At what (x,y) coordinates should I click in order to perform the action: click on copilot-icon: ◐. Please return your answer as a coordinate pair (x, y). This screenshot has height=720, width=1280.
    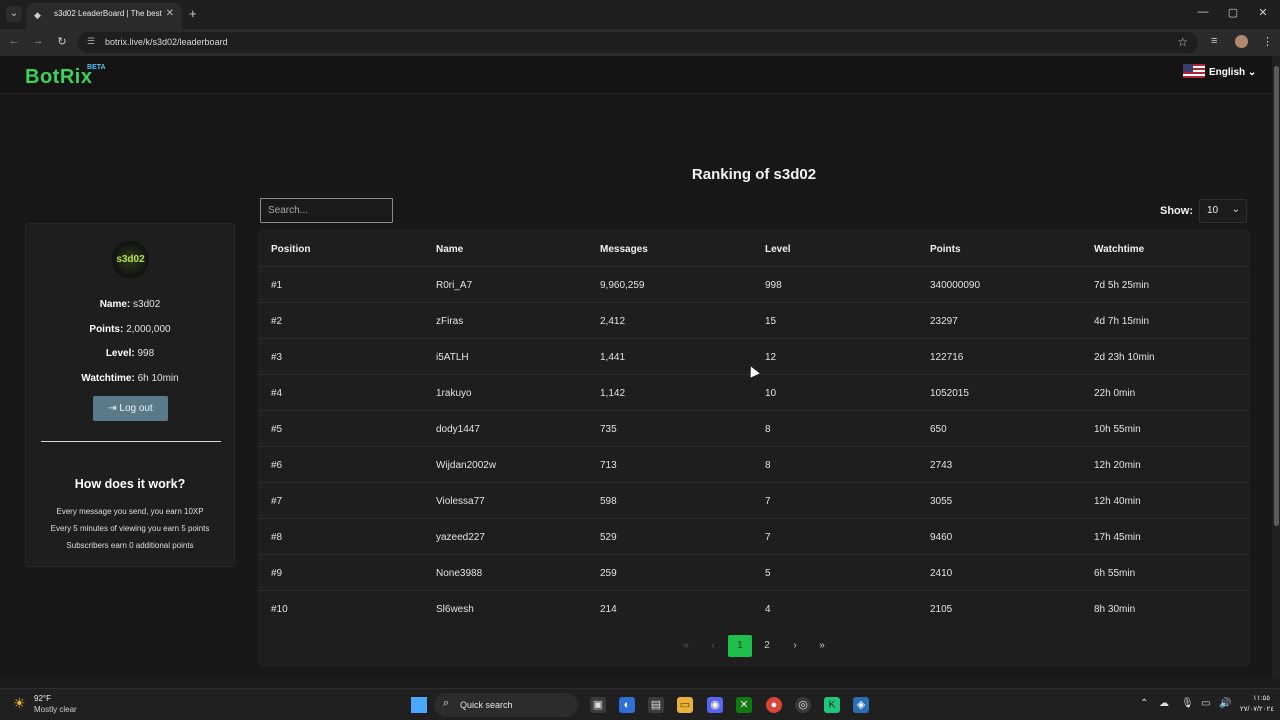
    Looking at the image, I should click on (627, 705).